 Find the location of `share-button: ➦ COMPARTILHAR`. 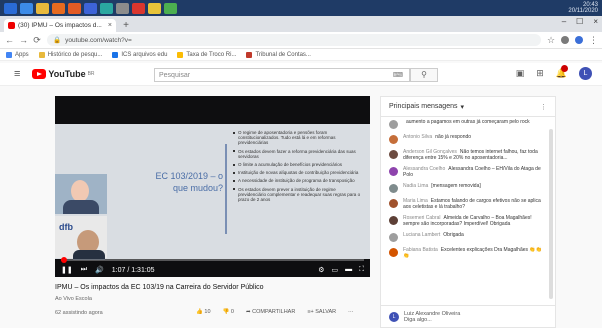

share-button: ➦ COMPARTILHAR is located at coordinates (270, 312).